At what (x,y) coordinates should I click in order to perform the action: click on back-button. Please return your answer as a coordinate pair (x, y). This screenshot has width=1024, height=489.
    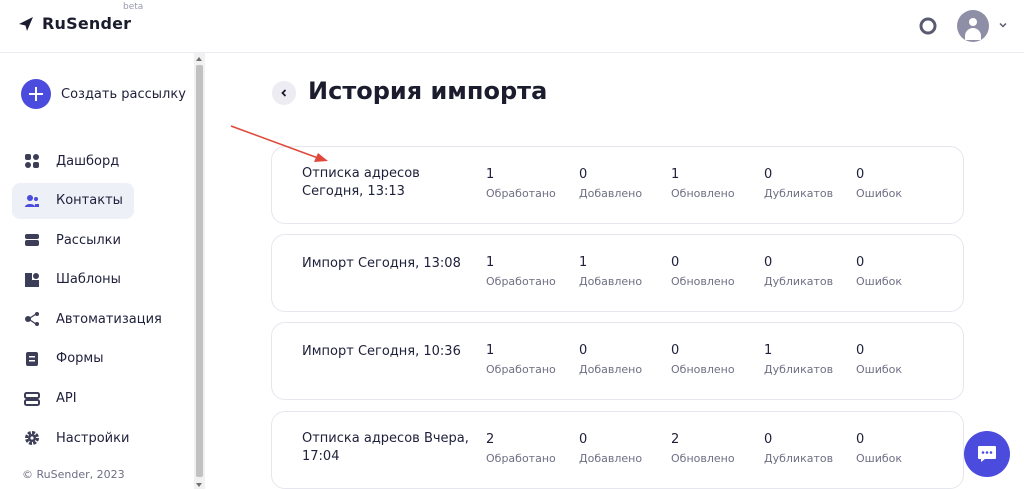
    Looking at the image, I should click on (284, 93).